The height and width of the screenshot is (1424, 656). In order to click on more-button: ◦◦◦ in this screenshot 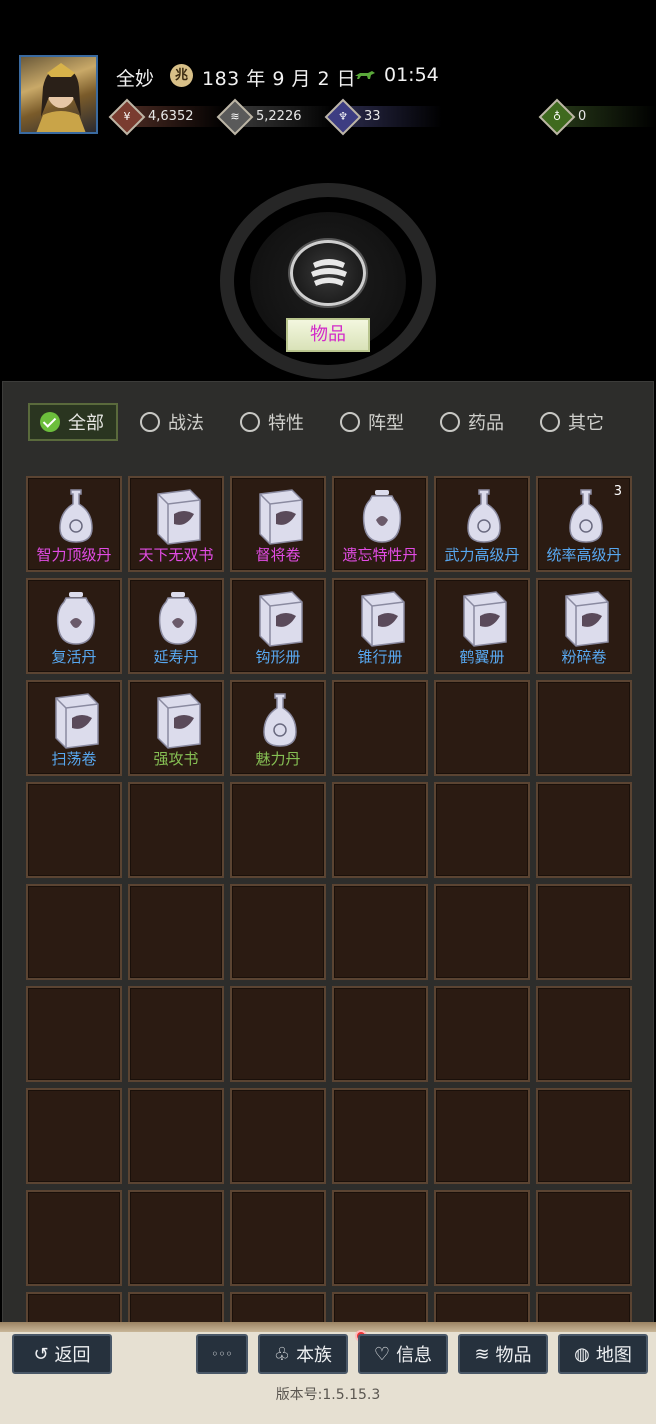, I will do `click(222, 1354)`.